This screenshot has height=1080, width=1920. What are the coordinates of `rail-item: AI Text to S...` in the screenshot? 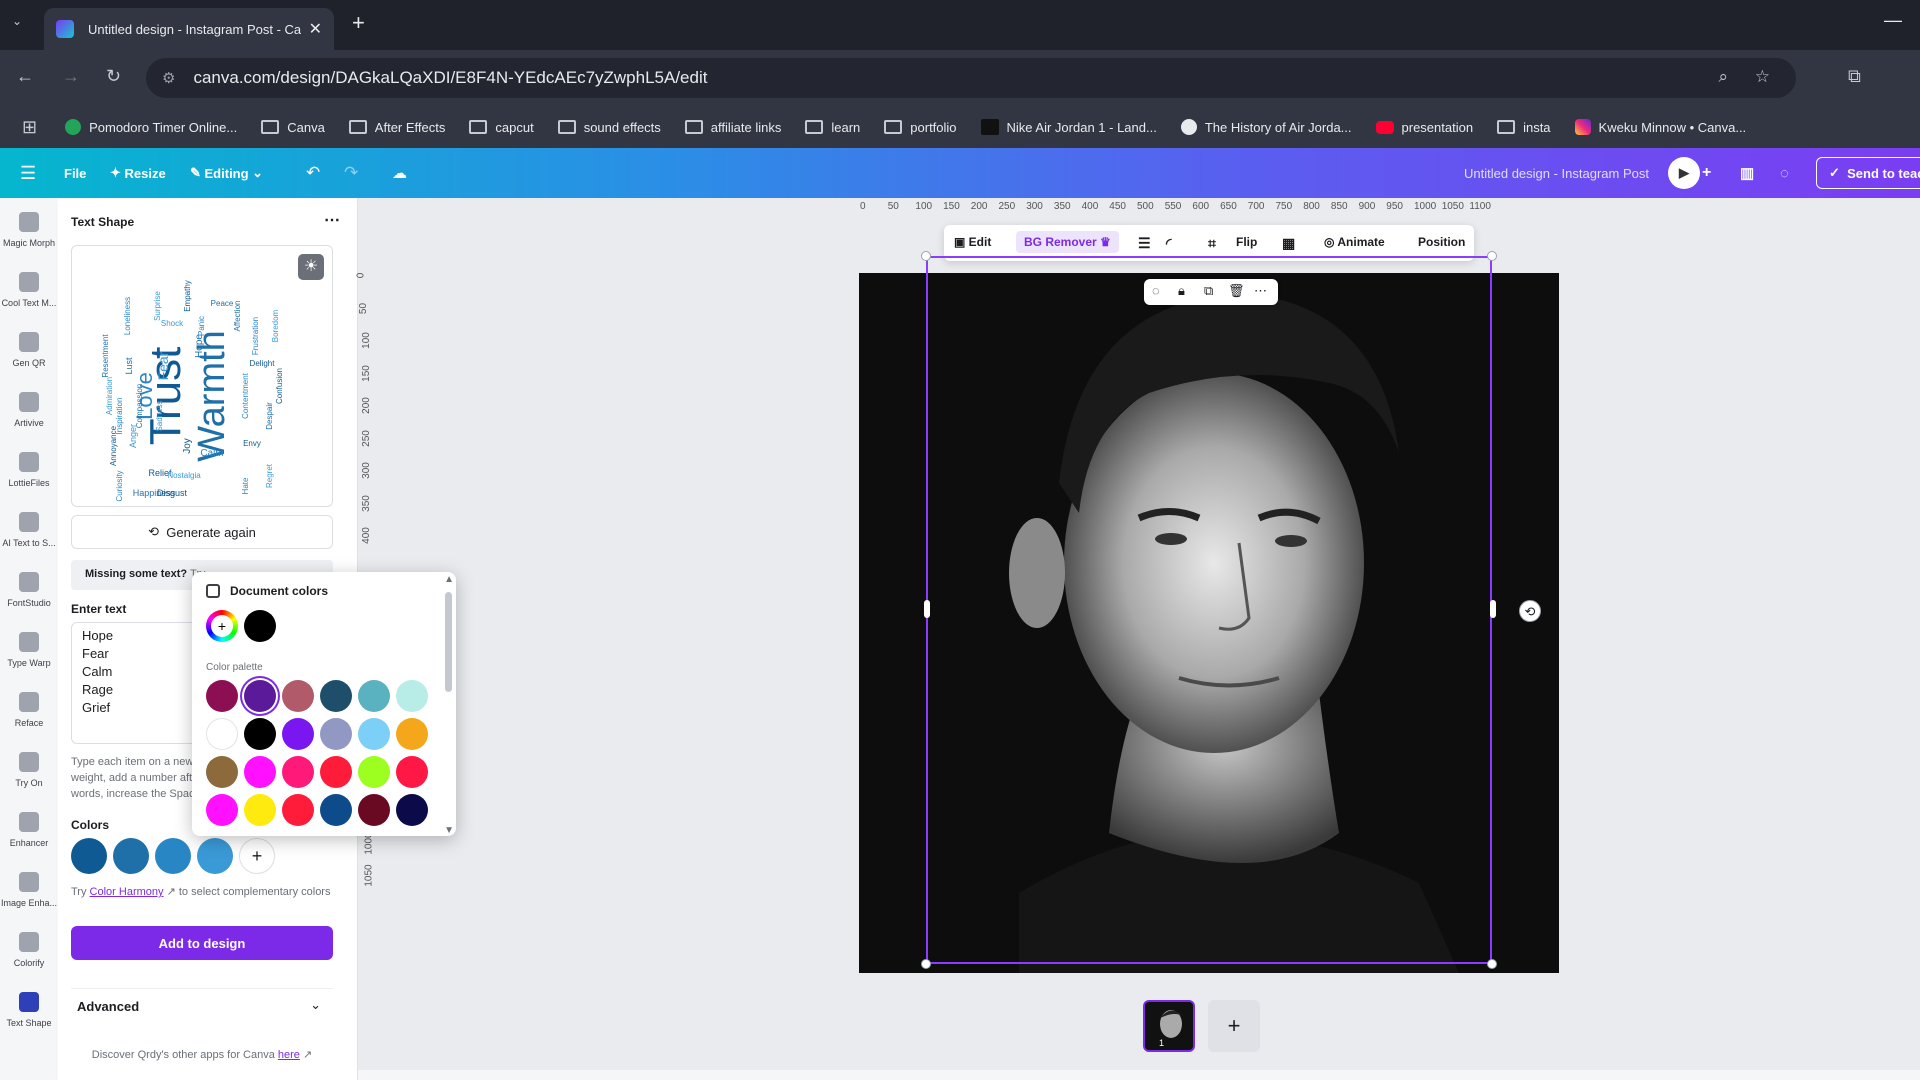 It's located at (29, 530).